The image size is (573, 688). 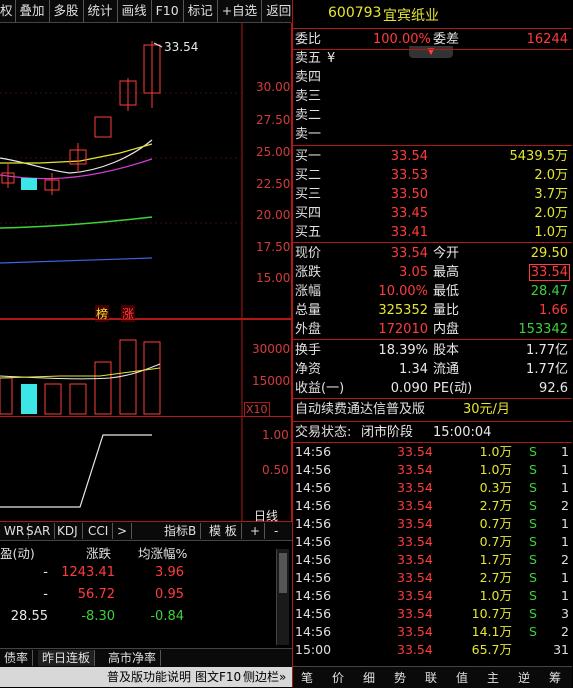 I want to click on stat-row: 现价 33.54 今开 29.50, so click(x=431, y=253).